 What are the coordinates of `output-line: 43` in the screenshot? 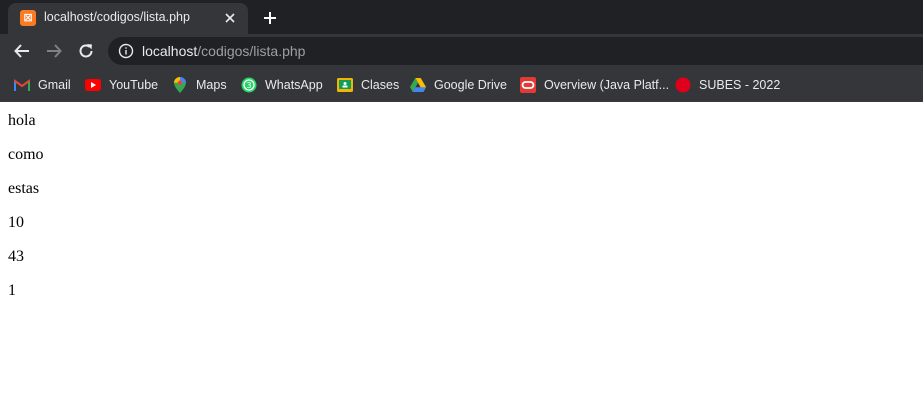 It's located at (16, 256).